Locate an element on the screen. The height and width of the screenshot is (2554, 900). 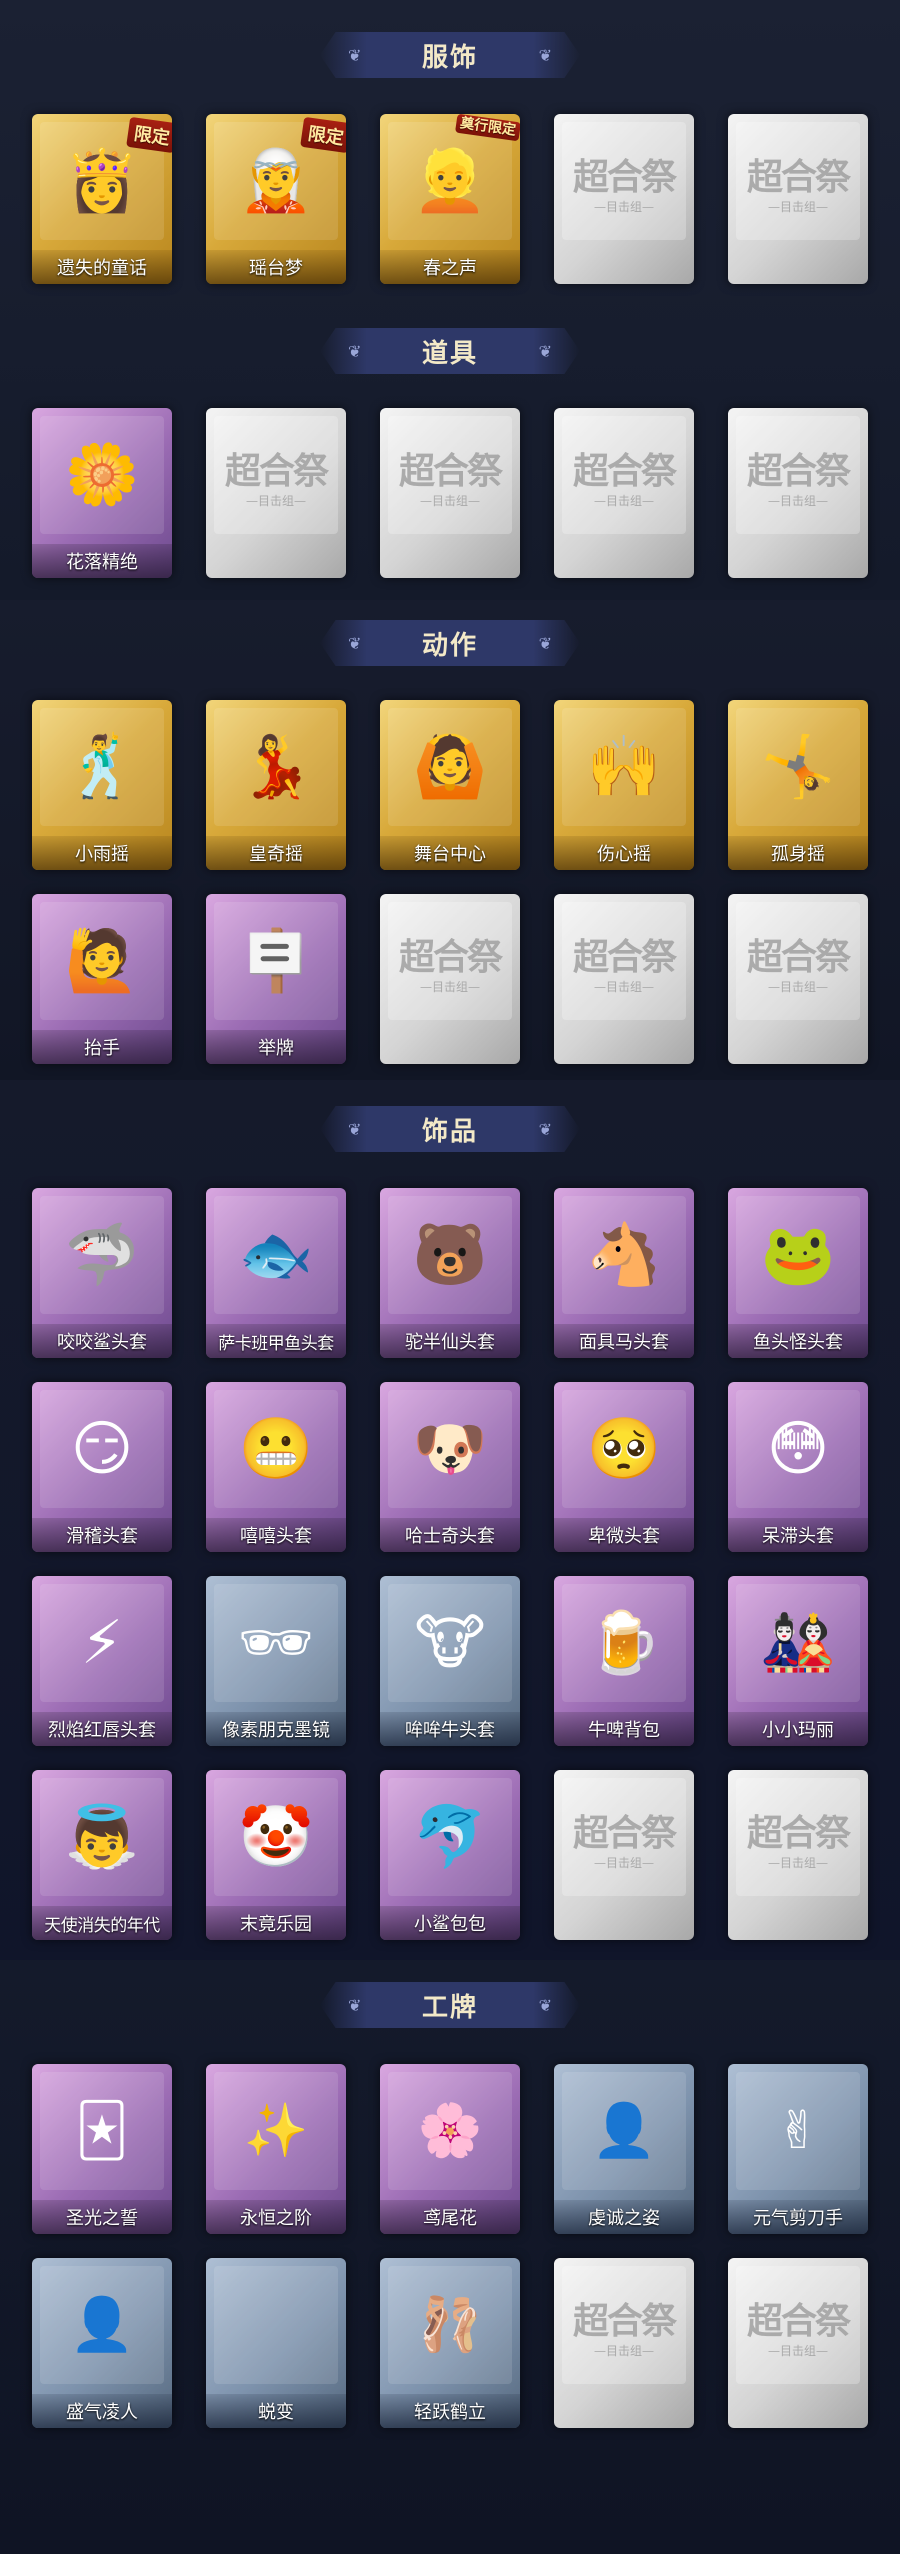
hold-sign-pose-icon: 🪧 is located at coordinates (276, 961).